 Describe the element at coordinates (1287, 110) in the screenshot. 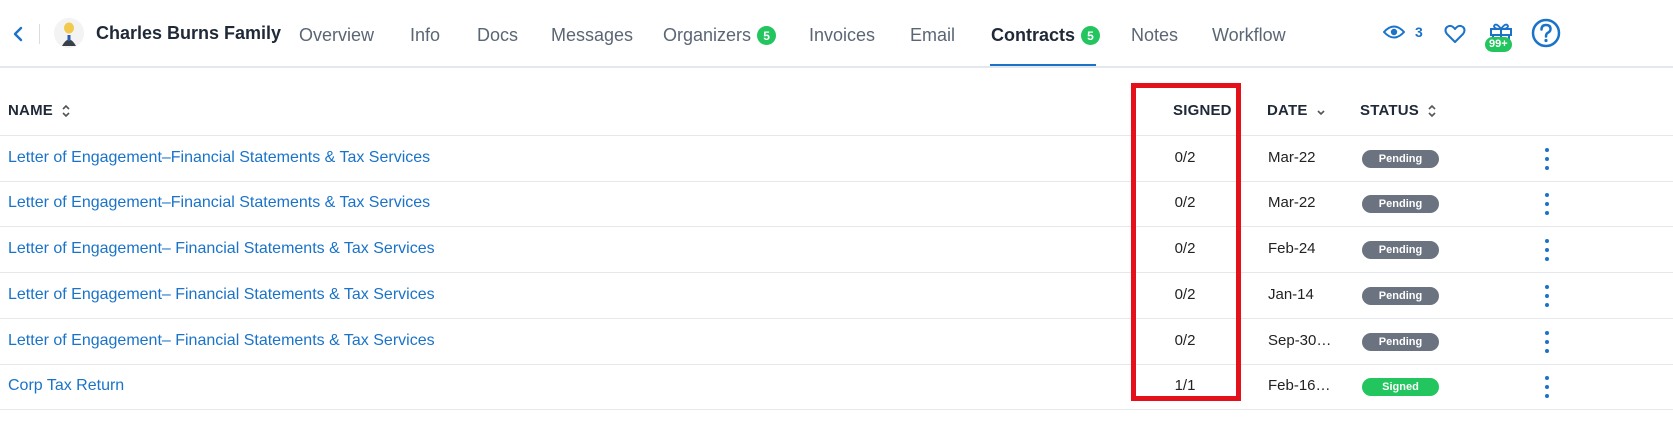

I see `column-label: DATE` at that location.